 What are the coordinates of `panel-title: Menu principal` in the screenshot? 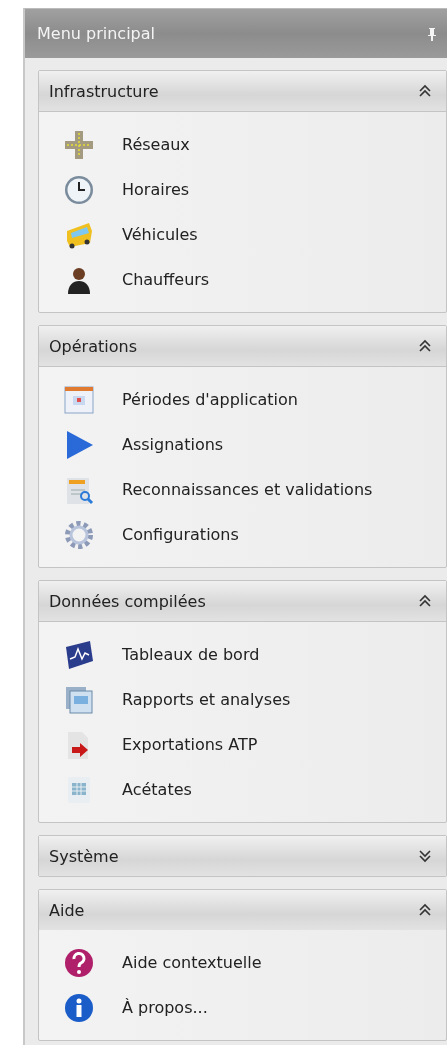 It's located at (96, 33).